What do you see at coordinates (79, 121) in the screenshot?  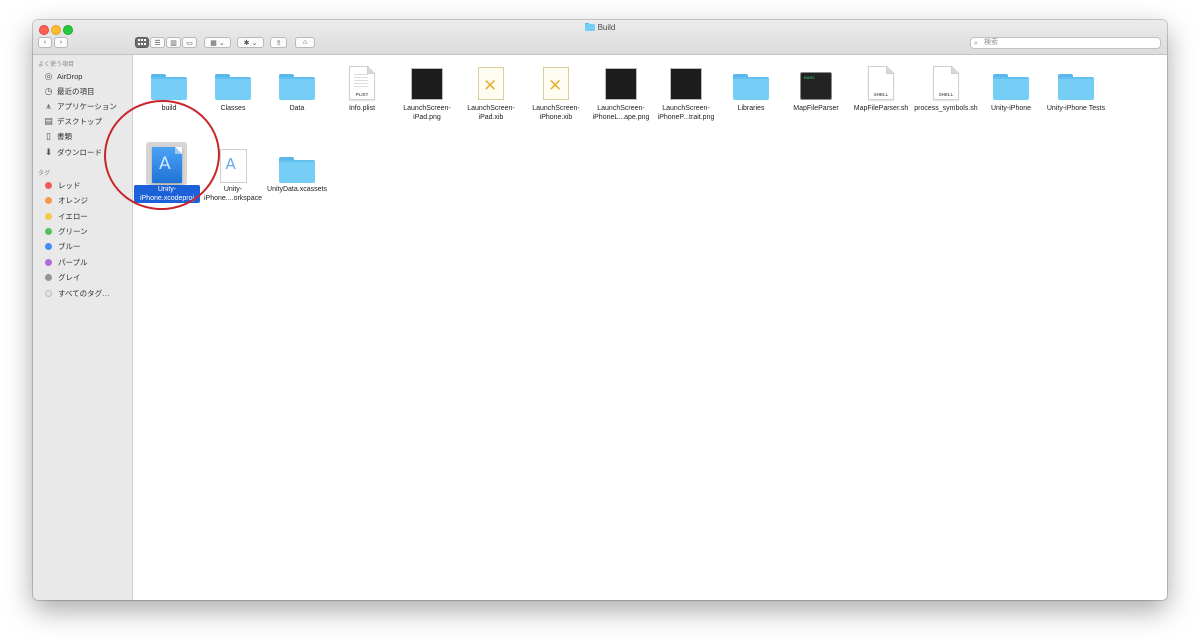 I see `sidebar-item-label: デスクトップ` at bounding box center [79, 121].